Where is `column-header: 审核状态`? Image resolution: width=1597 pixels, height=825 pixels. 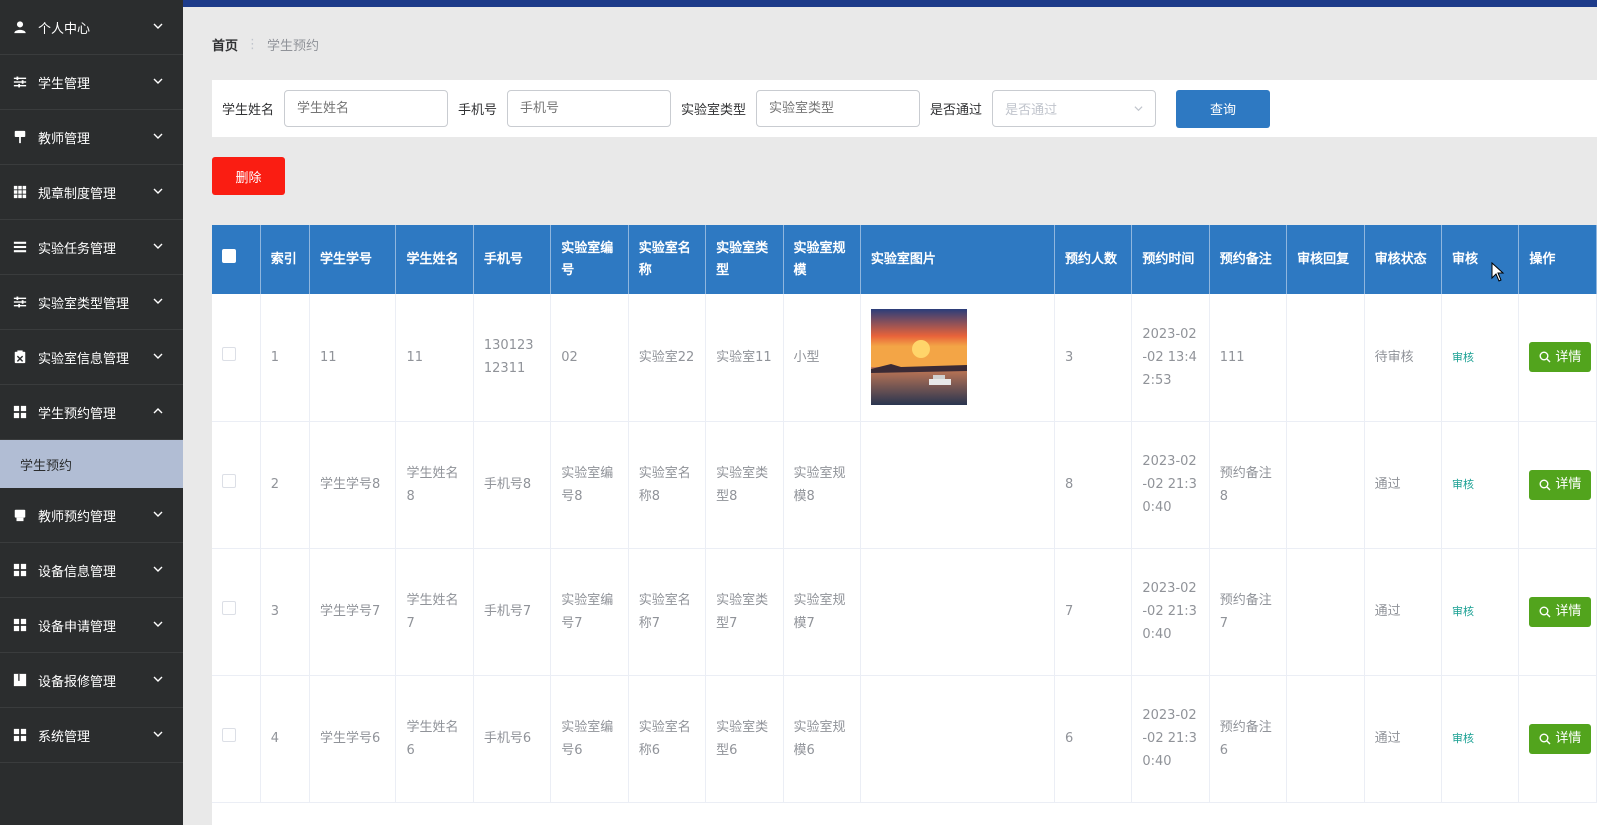
column-header: 审核状态 is located at coordinates (1403, 259).